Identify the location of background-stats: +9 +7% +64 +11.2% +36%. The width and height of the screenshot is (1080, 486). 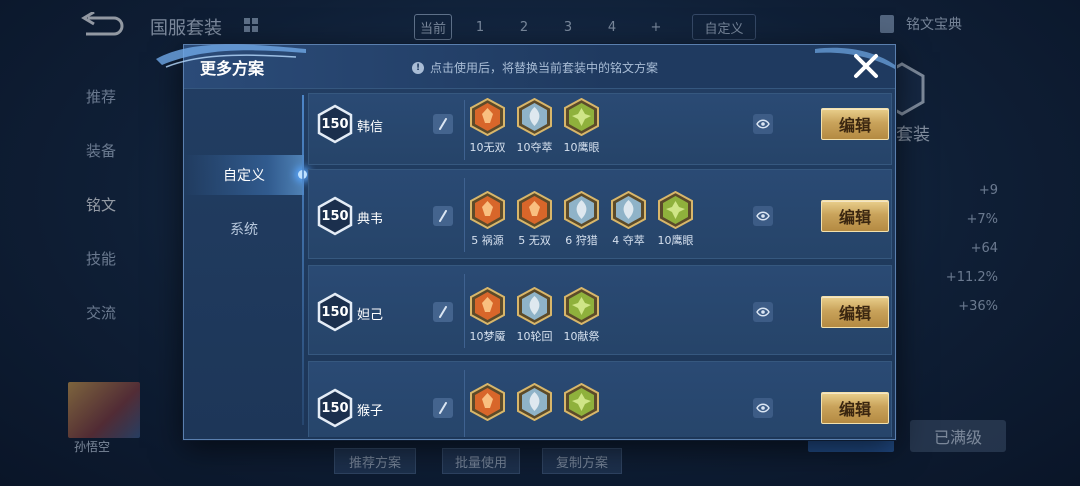
(972, 248).